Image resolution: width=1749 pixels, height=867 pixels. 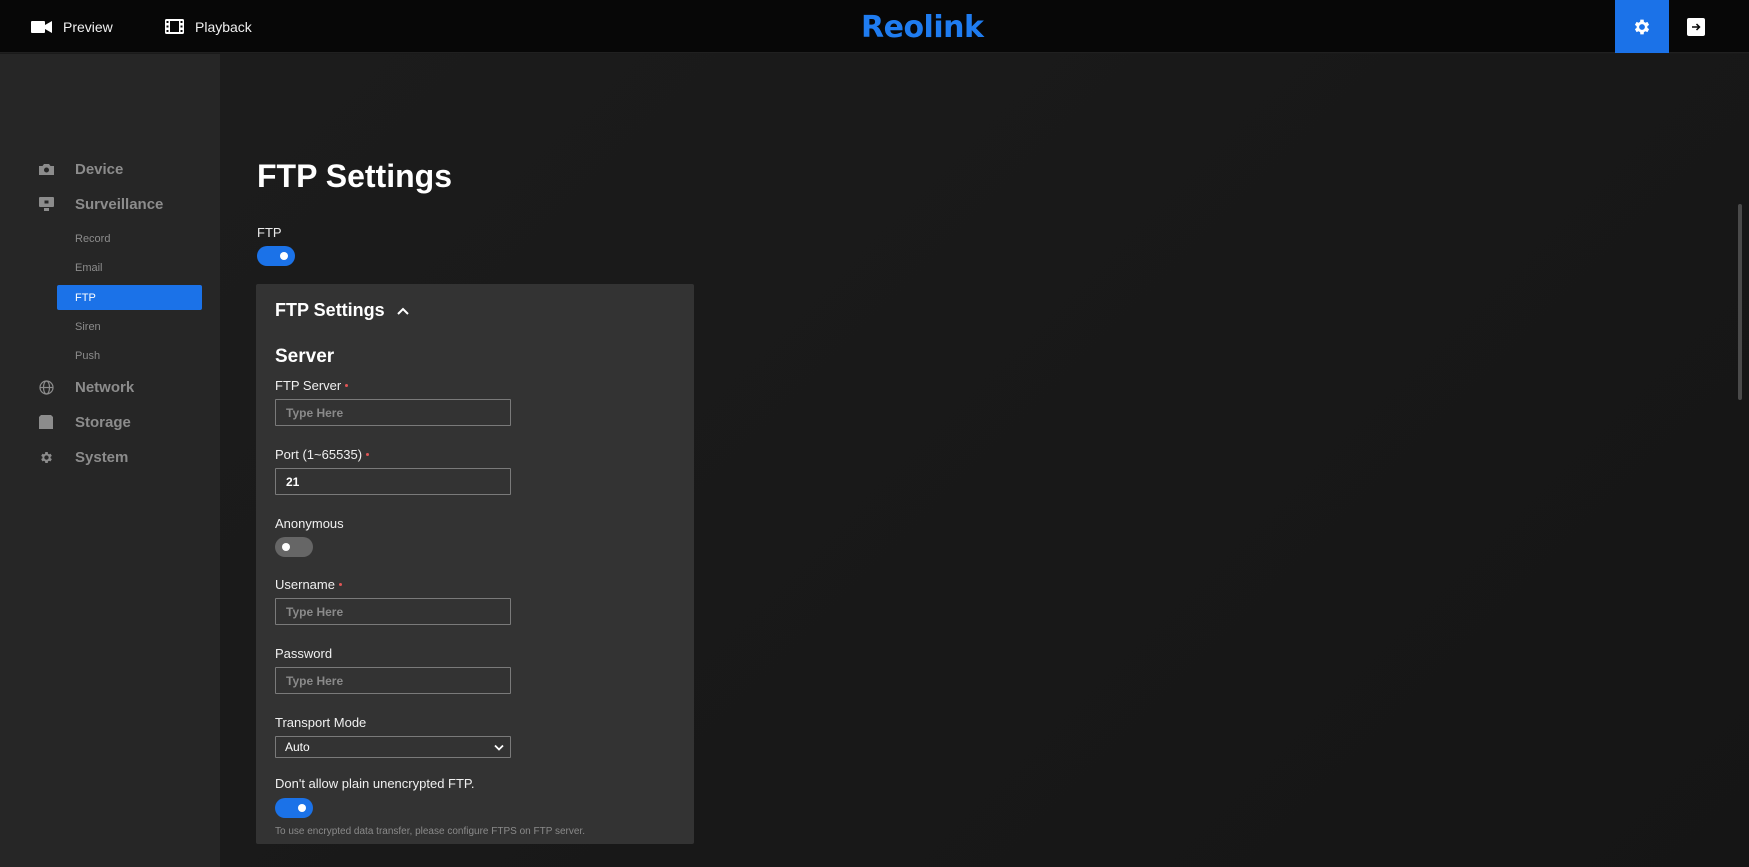 What do you see at coordinates (393, 481) in the screenshot?
I see `port-input` at bounding box center [393, 481].